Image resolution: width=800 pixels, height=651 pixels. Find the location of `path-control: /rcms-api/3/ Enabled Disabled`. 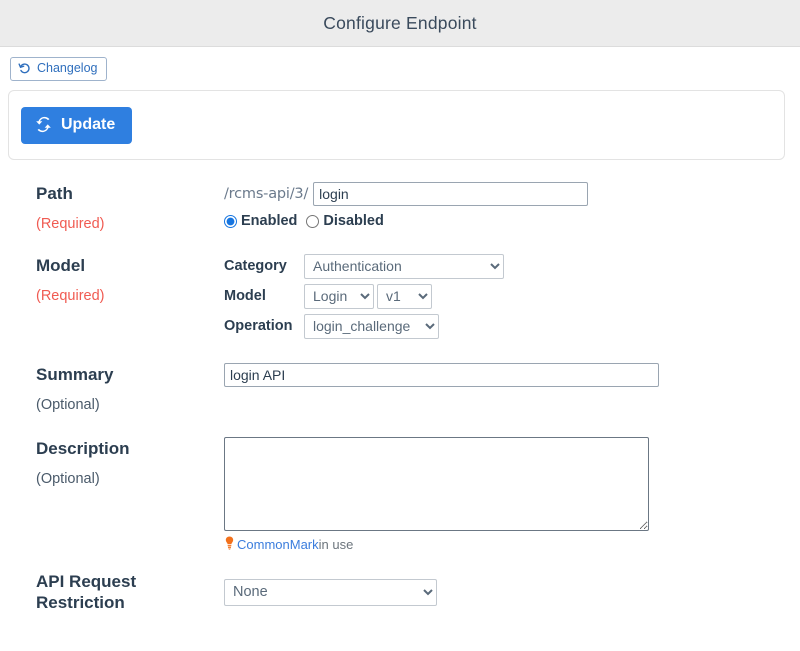

path-control: /rcms-api/3/ Enabled Disabled is located at coordinates (512, 205).